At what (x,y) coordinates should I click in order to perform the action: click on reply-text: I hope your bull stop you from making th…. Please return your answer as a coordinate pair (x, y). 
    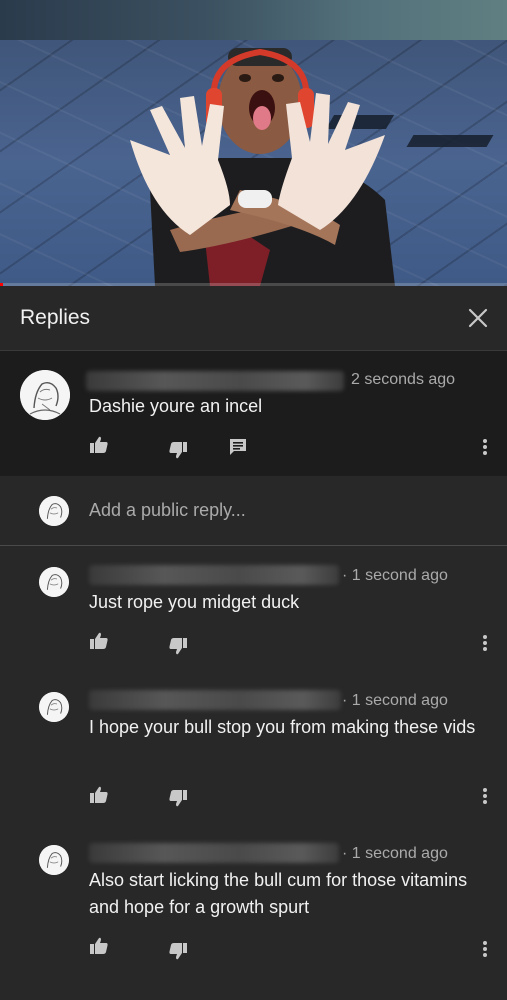
    Looking at the image, I should click on (282, 727).